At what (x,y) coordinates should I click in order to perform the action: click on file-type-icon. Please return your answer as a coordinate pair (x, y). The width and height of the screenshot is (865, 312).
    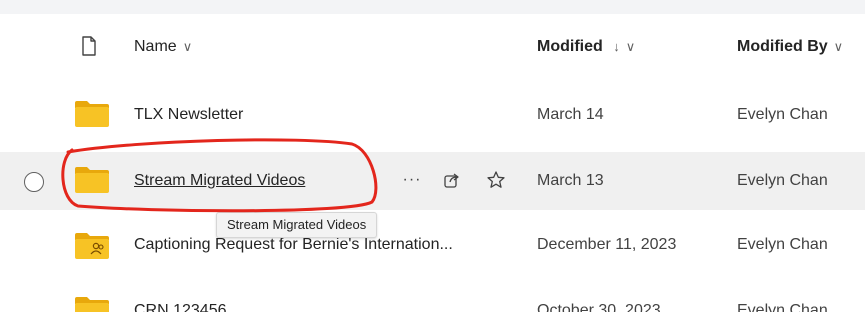
    Looking at the image, I should click on (89, 46).